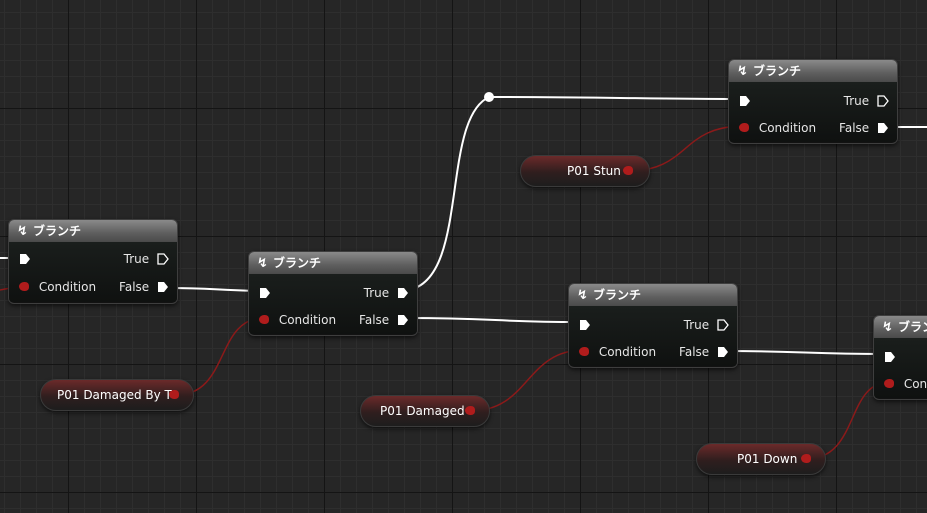 The image size is (927, 513). Describe the element at coordinates (915, 383) in the screenshot. I see `condition-label: Conc` at that location.